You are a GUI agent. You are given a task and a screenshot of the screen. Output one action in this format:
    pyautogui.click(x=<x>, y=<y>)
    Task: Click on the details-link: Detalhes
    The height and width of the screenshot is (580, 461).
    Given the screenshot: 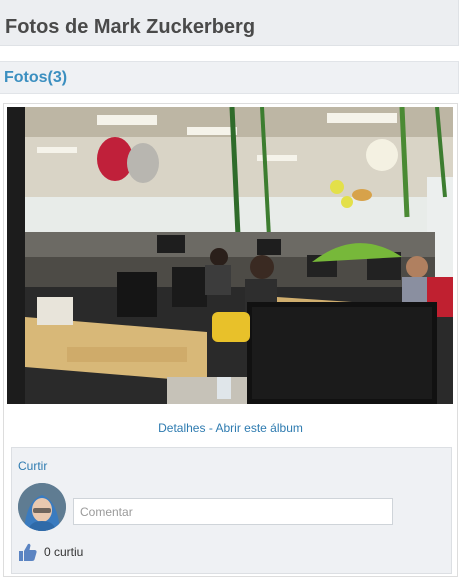 What is the action you would take?
    pyautogui.click(x=181, y=428)
    